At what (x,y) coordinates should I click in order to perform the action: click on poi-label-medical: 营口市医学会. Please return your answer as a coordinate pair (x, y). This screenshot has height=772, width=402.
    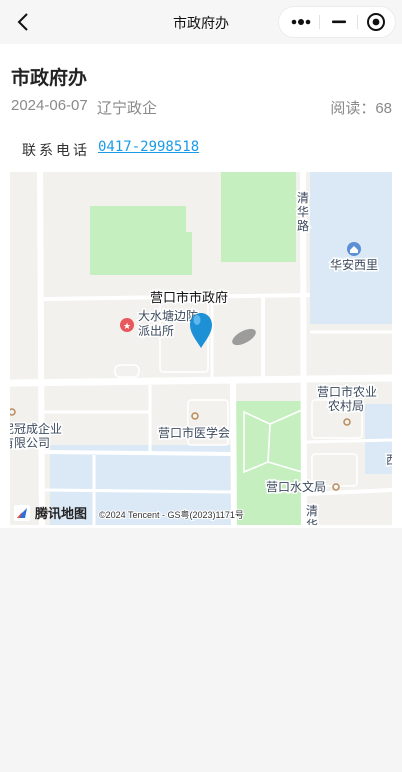
    Looking at the image, I should click on (194, 432).